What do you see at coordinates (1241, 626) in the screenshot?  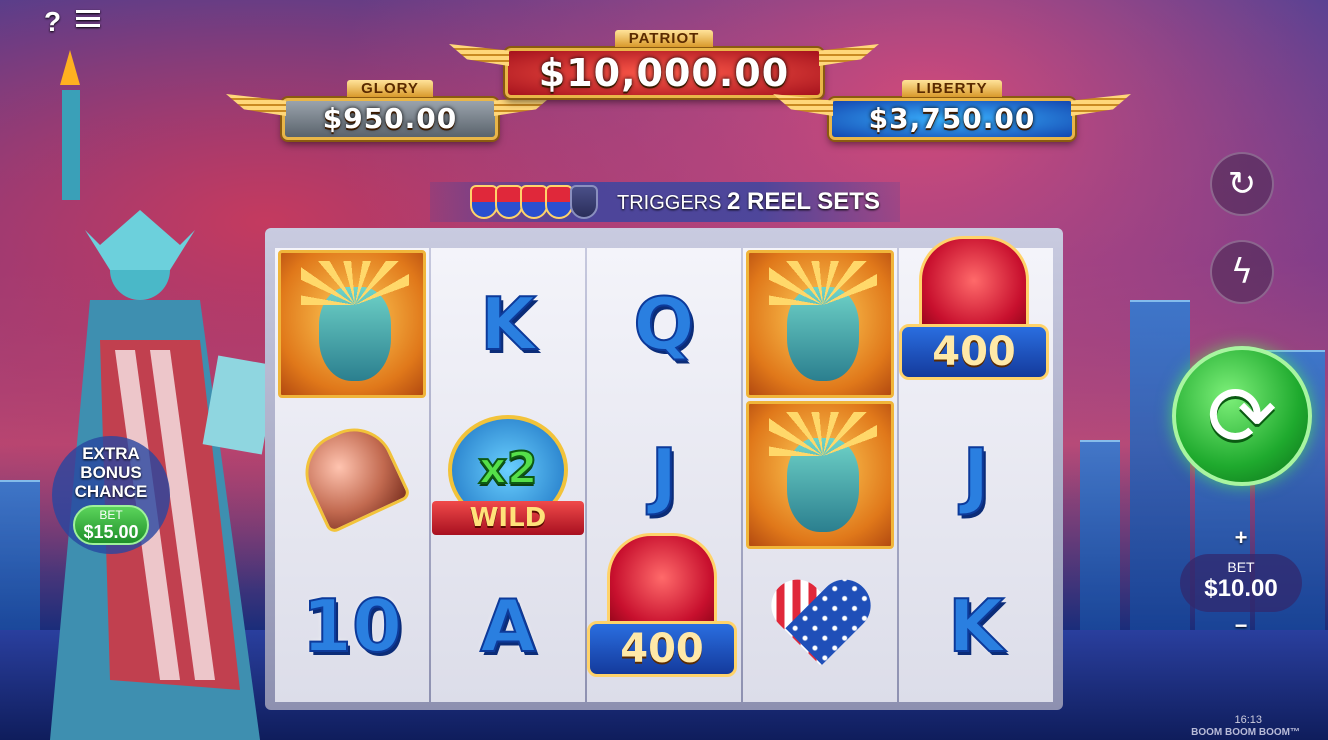 I see `bet-decrease-button: −` at bounding box center [1241, 626].